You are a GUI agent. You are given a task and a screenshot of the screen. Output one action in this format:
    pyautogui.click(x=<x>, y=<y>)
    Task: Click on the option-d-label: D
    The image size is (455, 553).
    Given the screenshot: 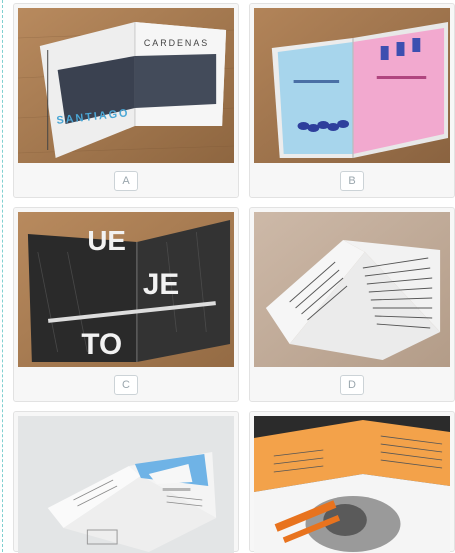 What is the action you would take?
    pyautogui.click(x=352, y=385)
    